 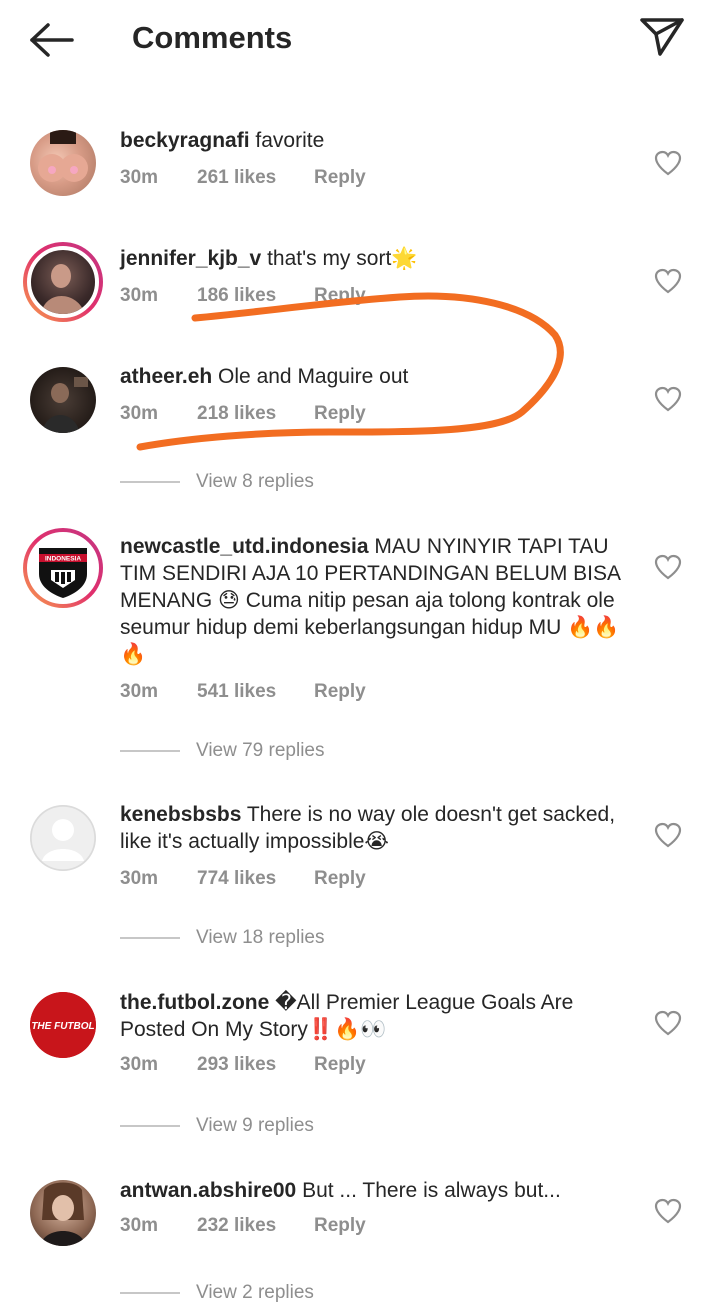 I want to click on comment-meta: 30m 541 likes Reply, so click(x=243, y=692).